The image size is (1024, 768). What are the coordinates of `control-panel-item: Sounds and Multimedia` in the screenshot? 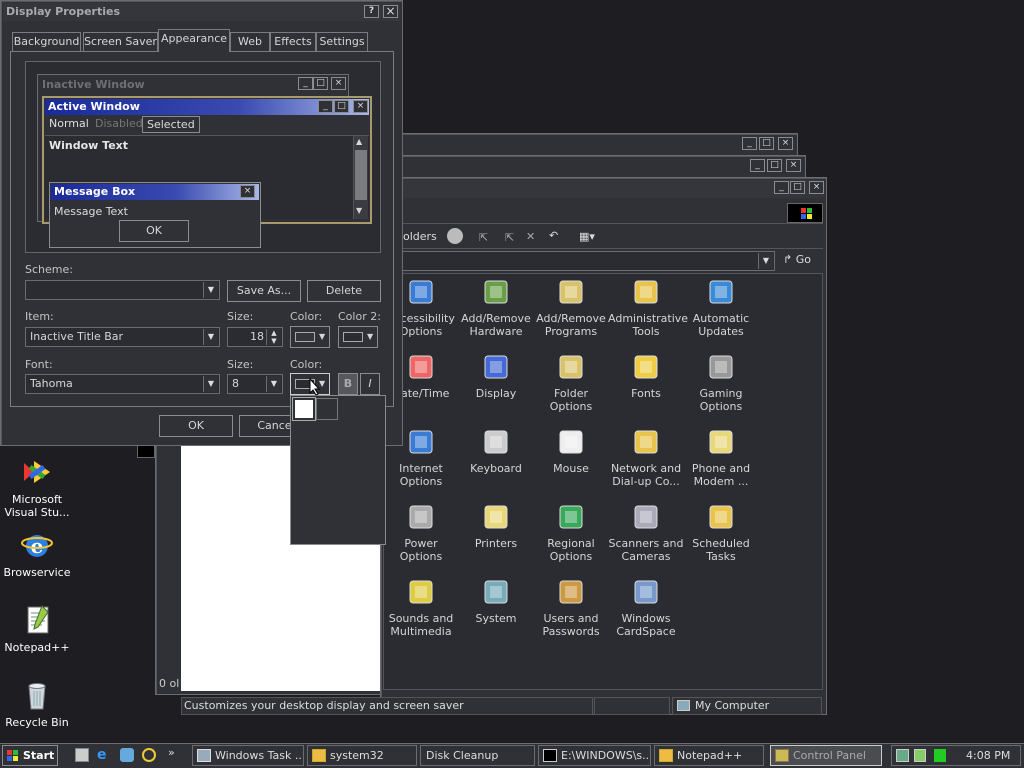 It's located at (421, 607).